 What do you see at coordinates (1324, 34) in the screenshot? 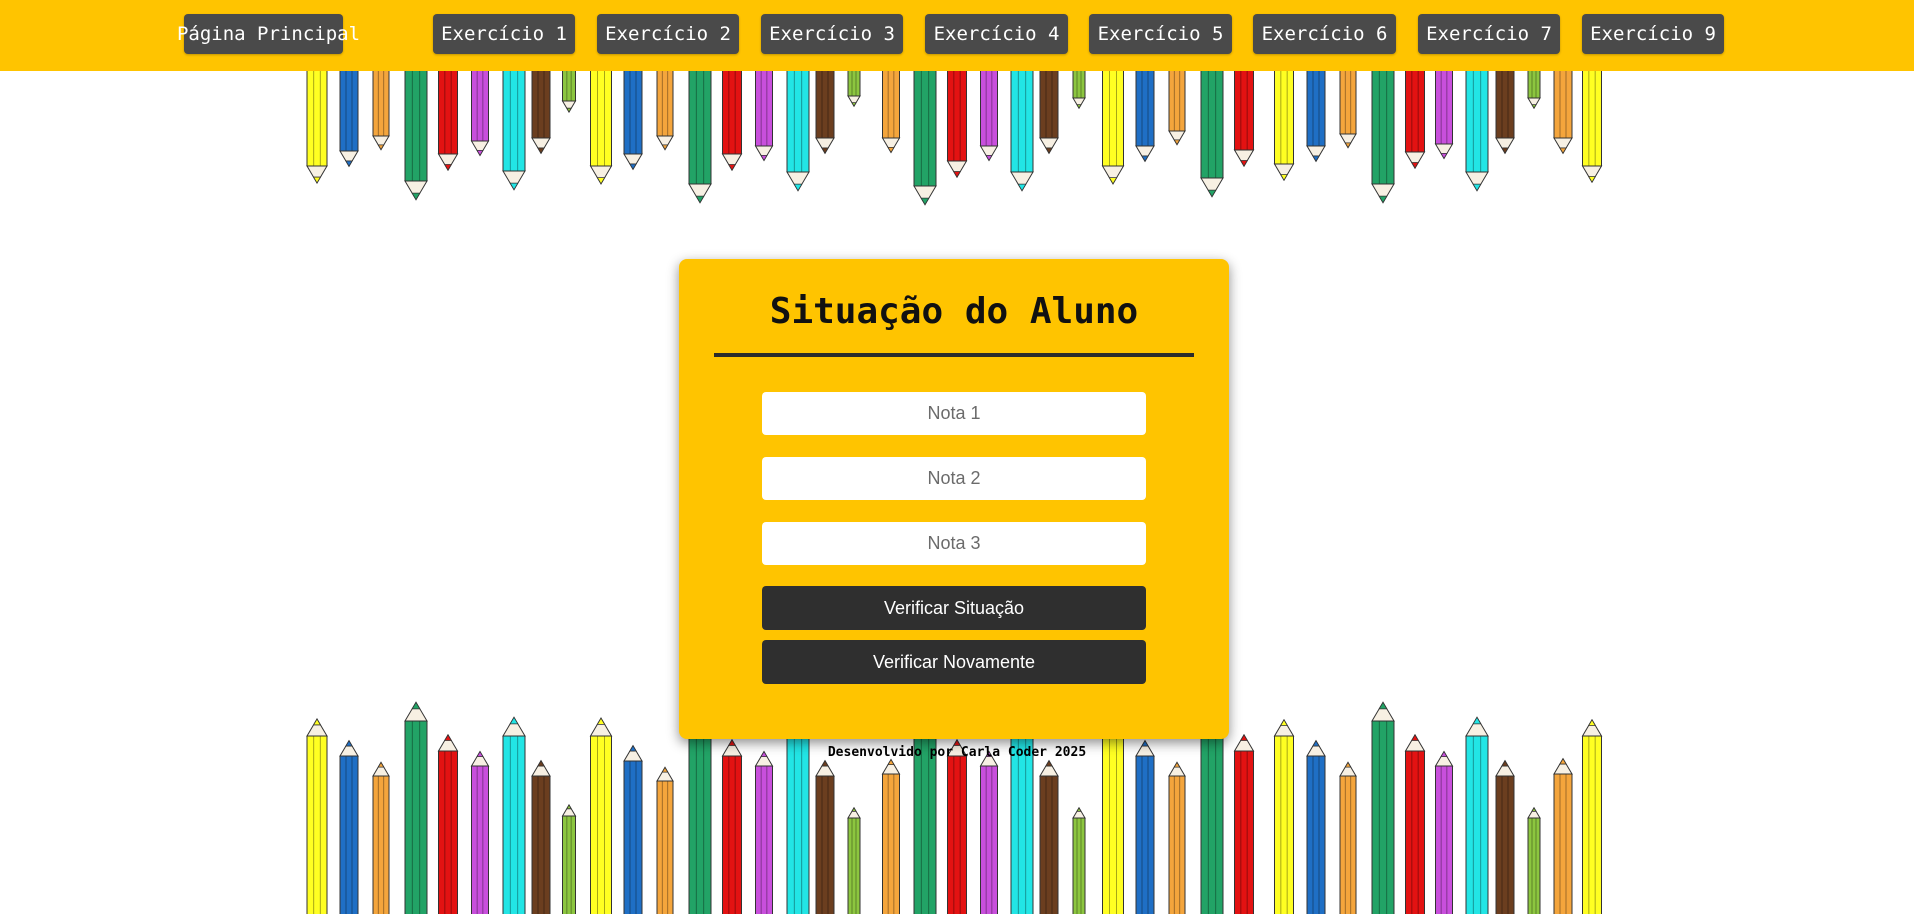
I see `nav-exercise-6: Exercício 6` at bounding box center [1324, 34].